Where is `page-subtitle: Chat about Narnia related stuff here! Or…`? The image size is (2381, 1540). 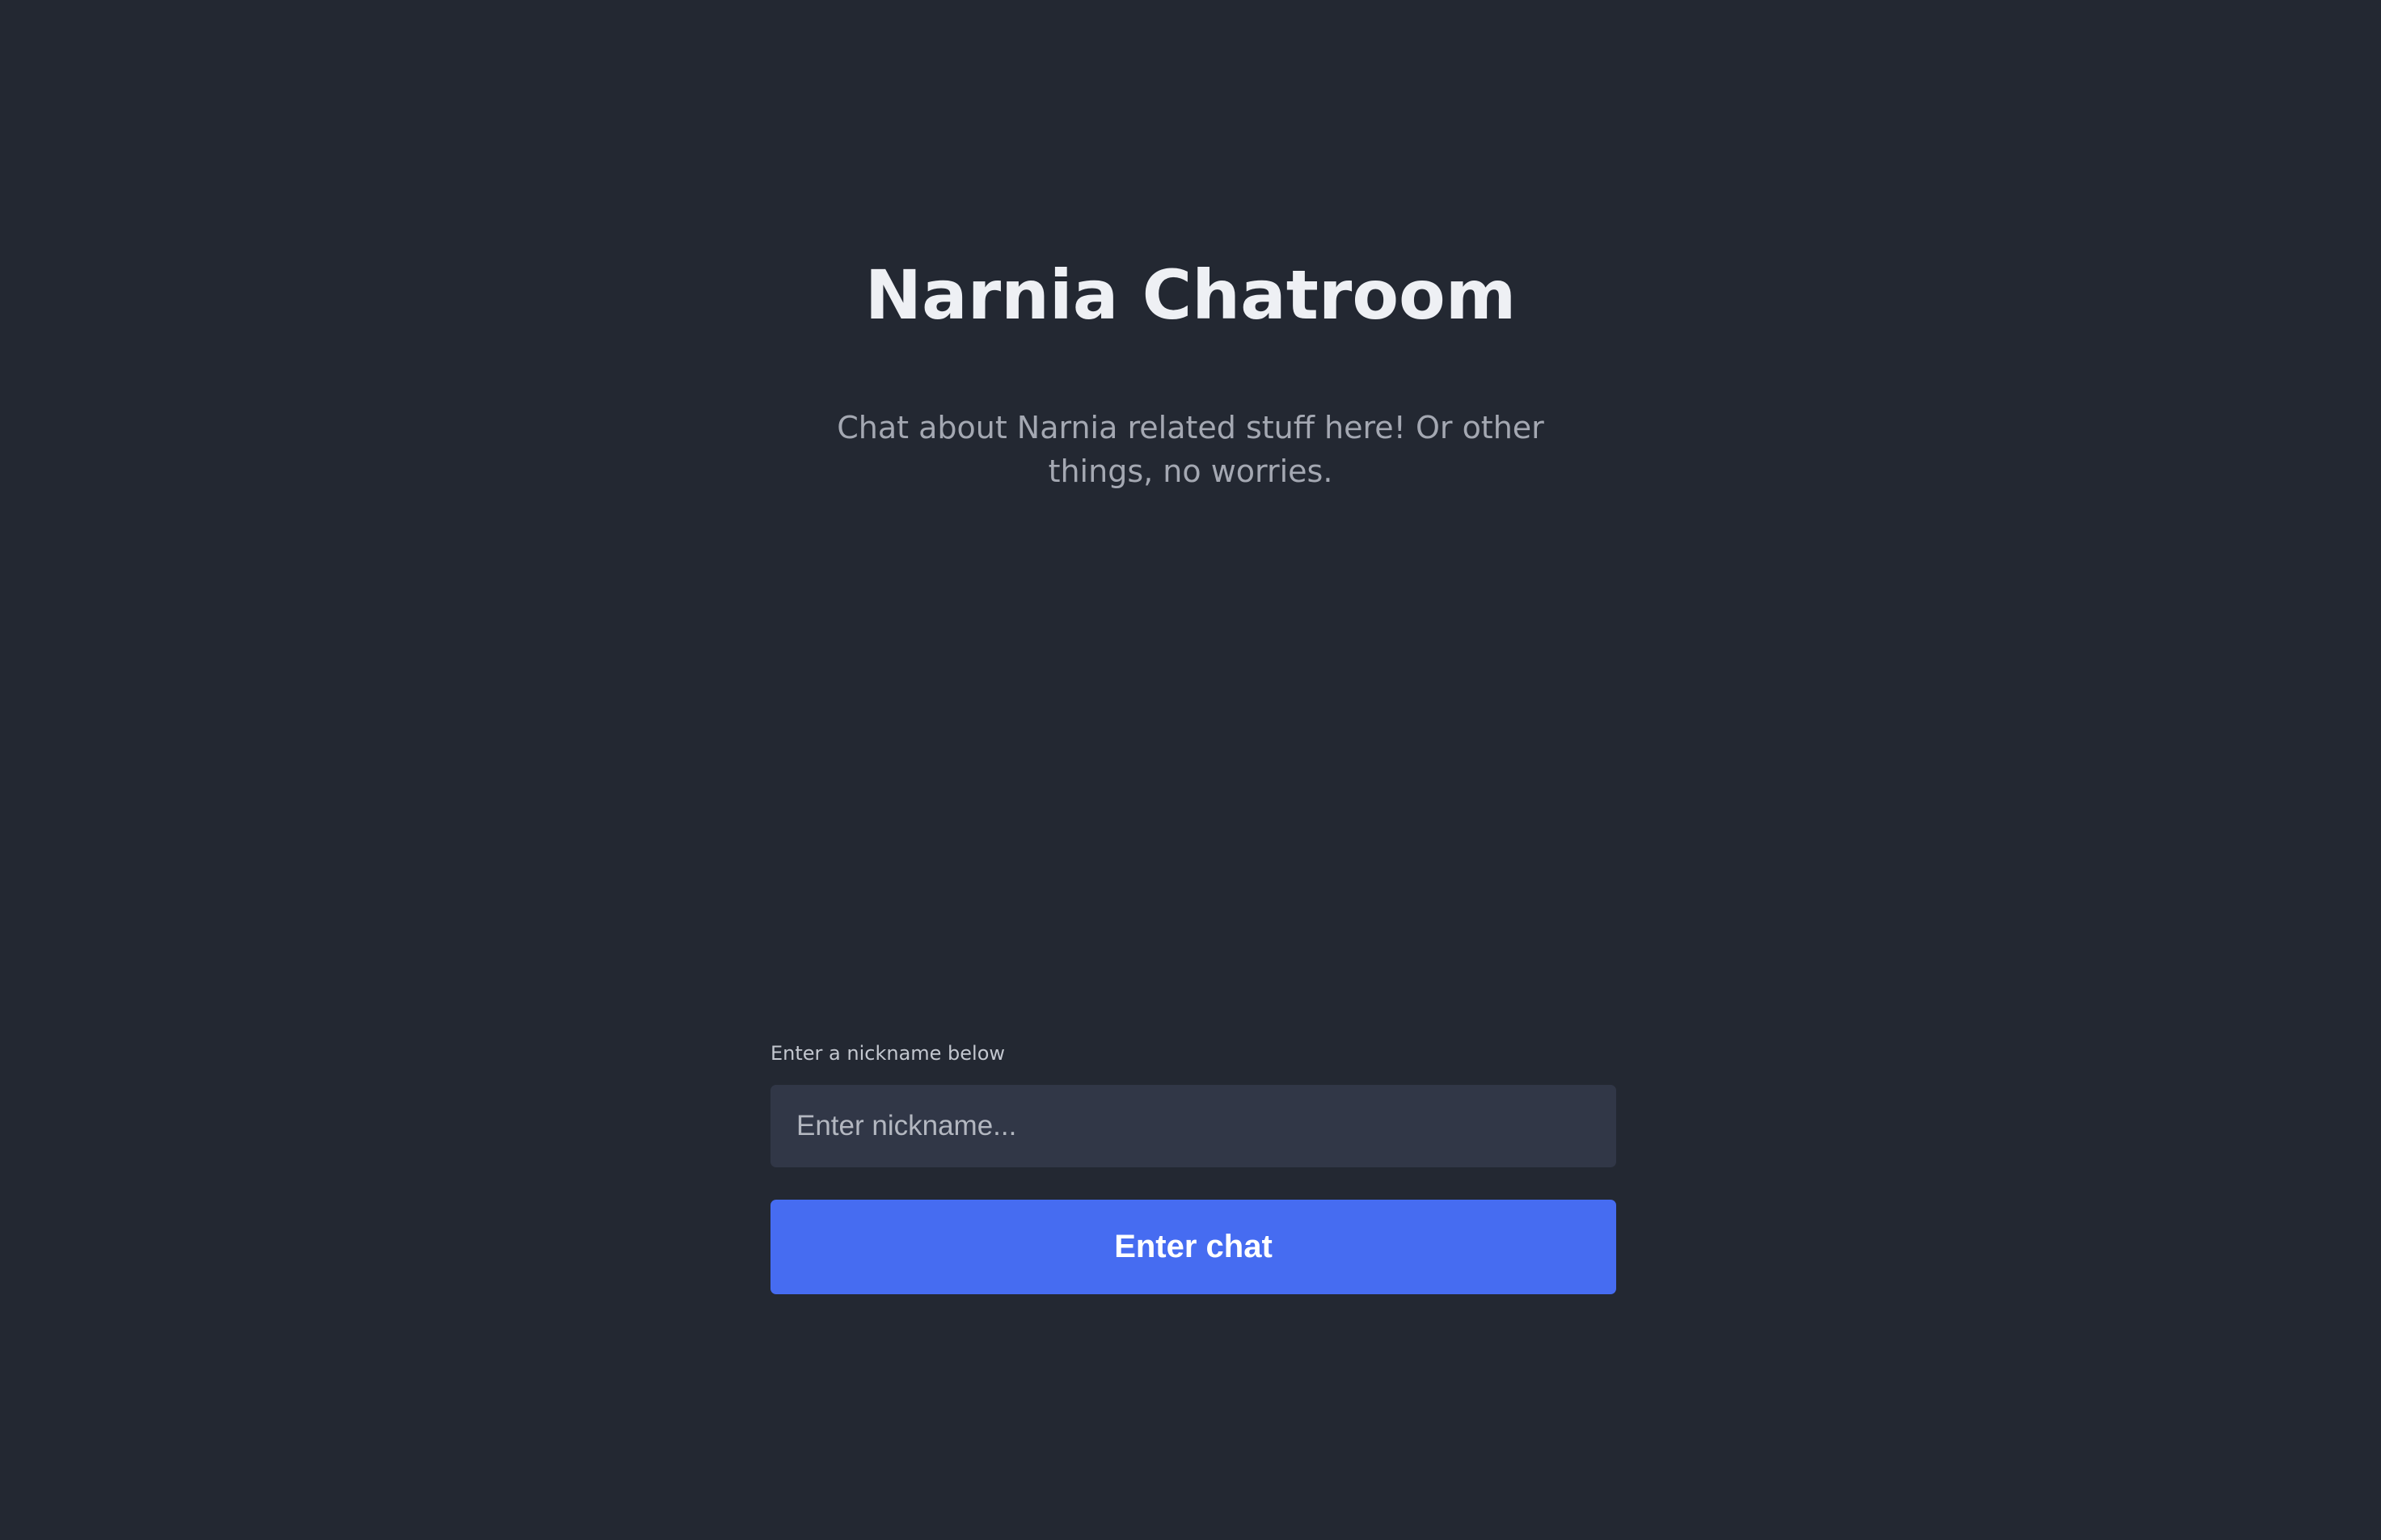 page-subtitle: Chat about Narnia related stuff here! Or… is located at coordinates (1190, 450).